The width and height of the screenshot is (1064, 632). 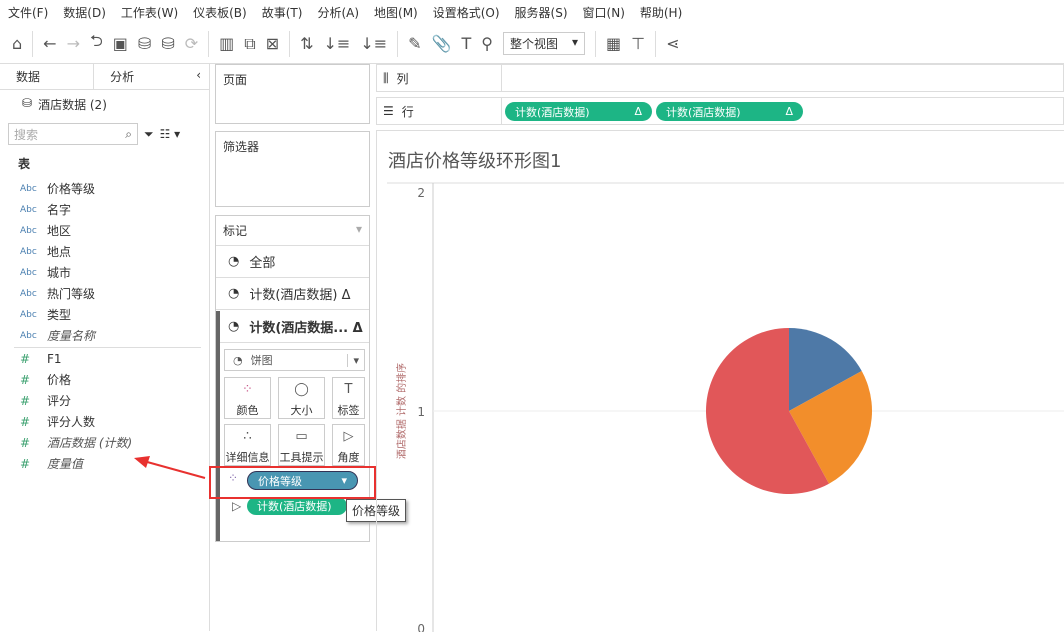 I want to click on field-item: Abc 城市, so click(x=104, y=272).